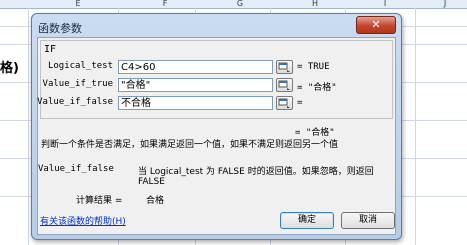  Describe the element at coordinates (155, 201) in the screenshot. I see `calc-result-value: 合格` at that location.